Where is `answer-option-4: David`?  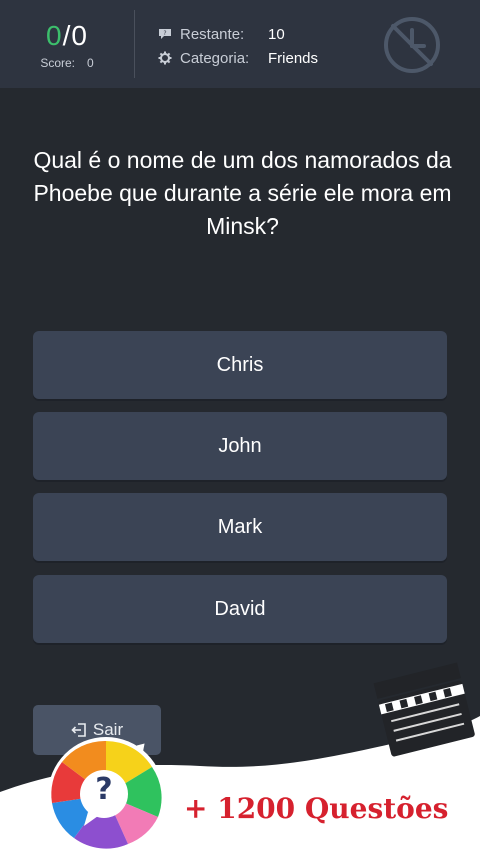 answer-option-4: David is located at coordinates (240, 609).